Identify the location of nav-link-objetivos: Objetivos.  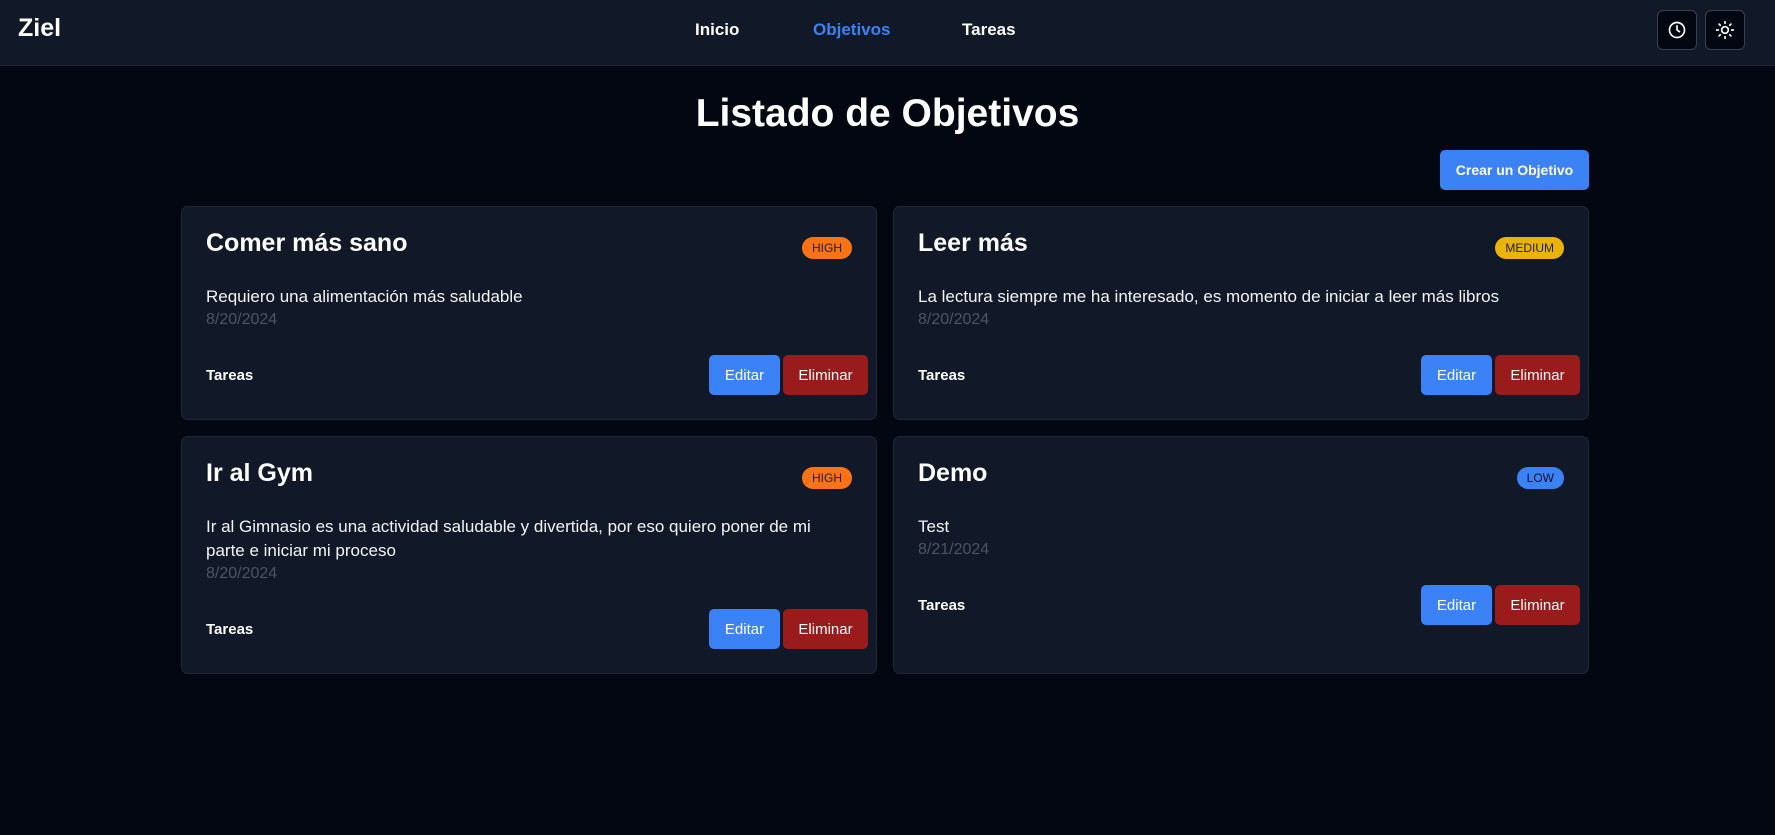
(851, 30).